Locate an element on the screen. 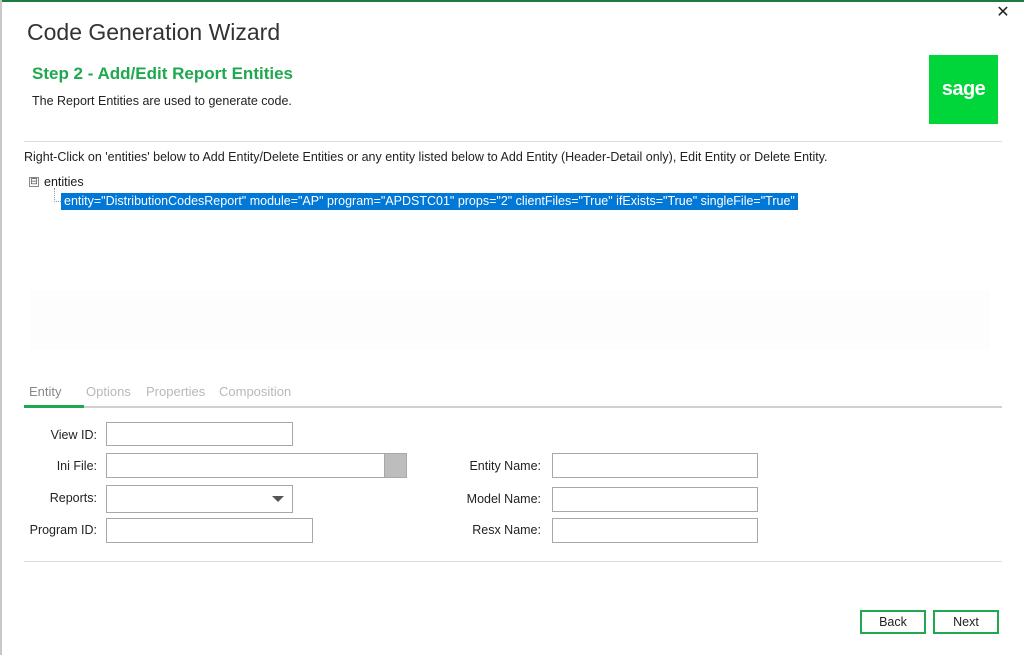 This screenshot has width=1024, height=655. logo-text: sage is located at coordinates (963, 89).